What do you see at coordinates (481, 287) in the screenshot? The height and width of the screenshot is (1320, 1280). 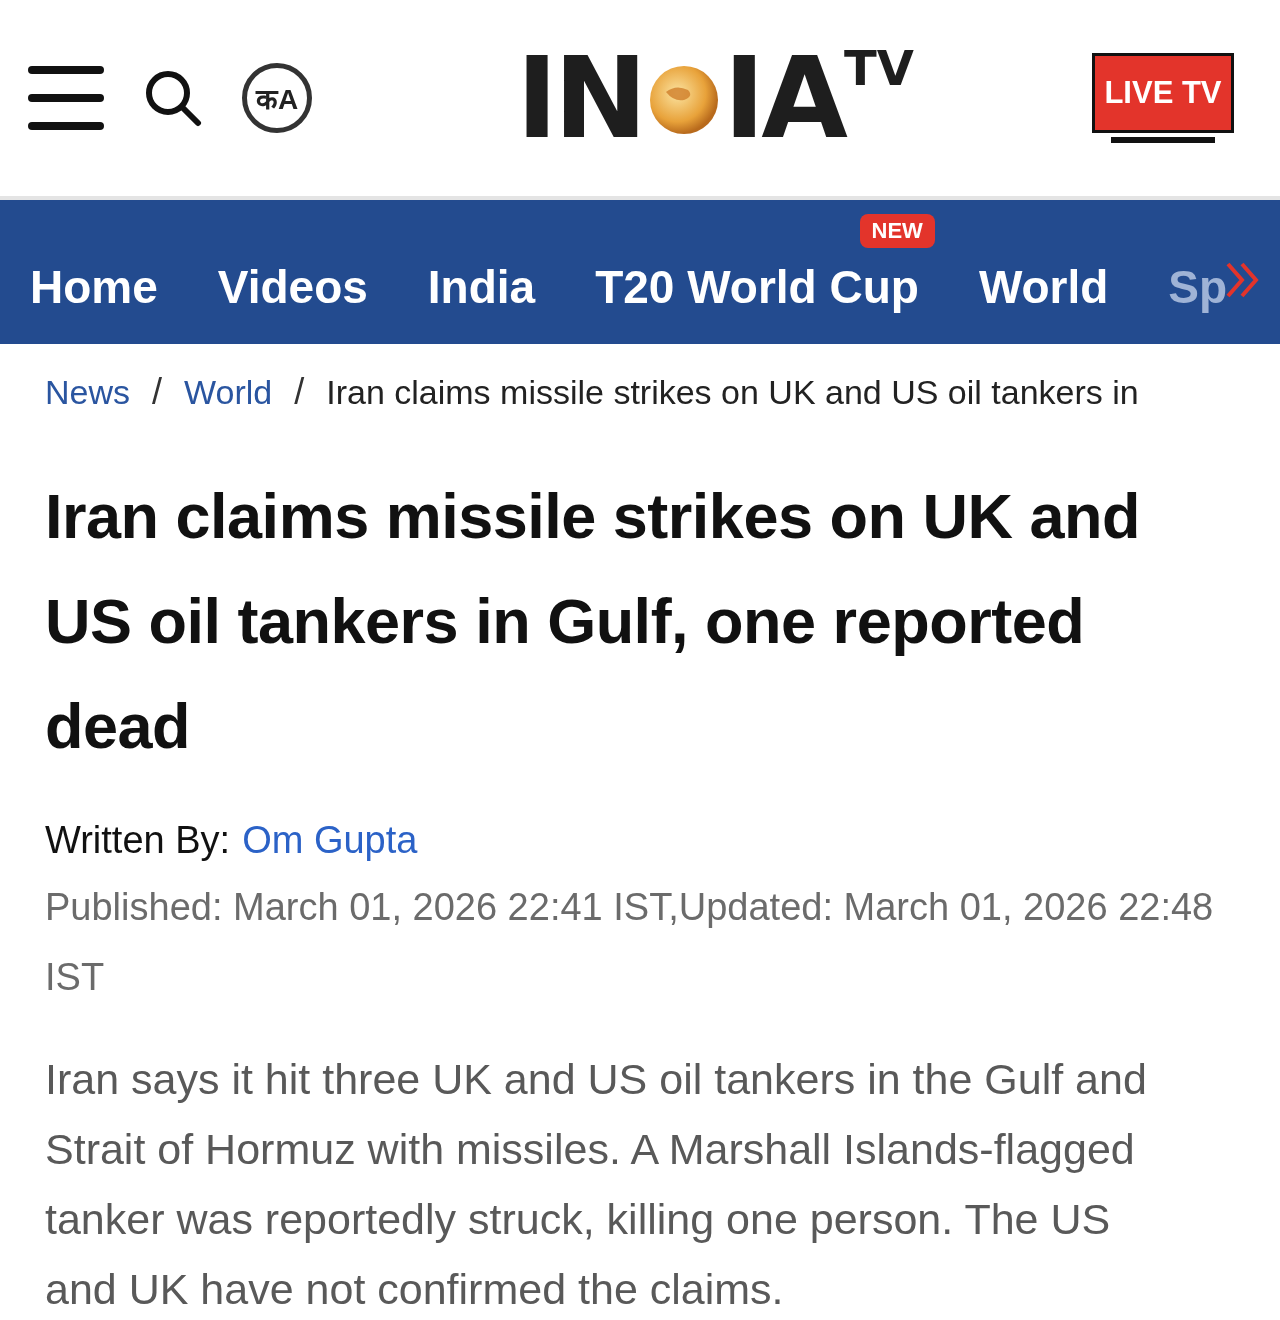 I see `nav-link: India` at bounding box center [481, 287].